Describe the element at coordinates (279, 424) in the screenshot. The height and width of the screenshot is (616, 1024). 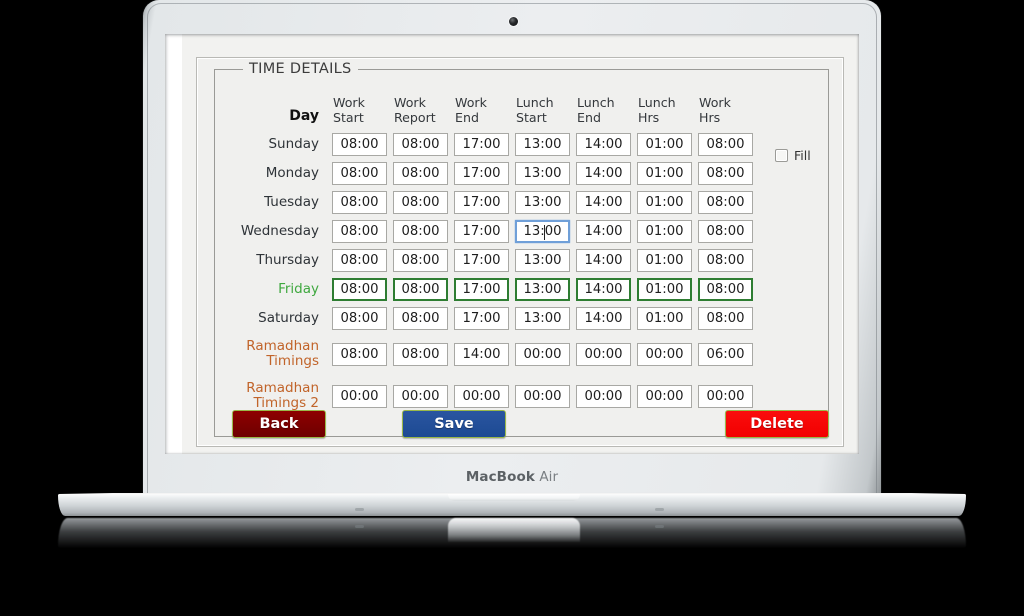
I see `back-button: Back` at that location.